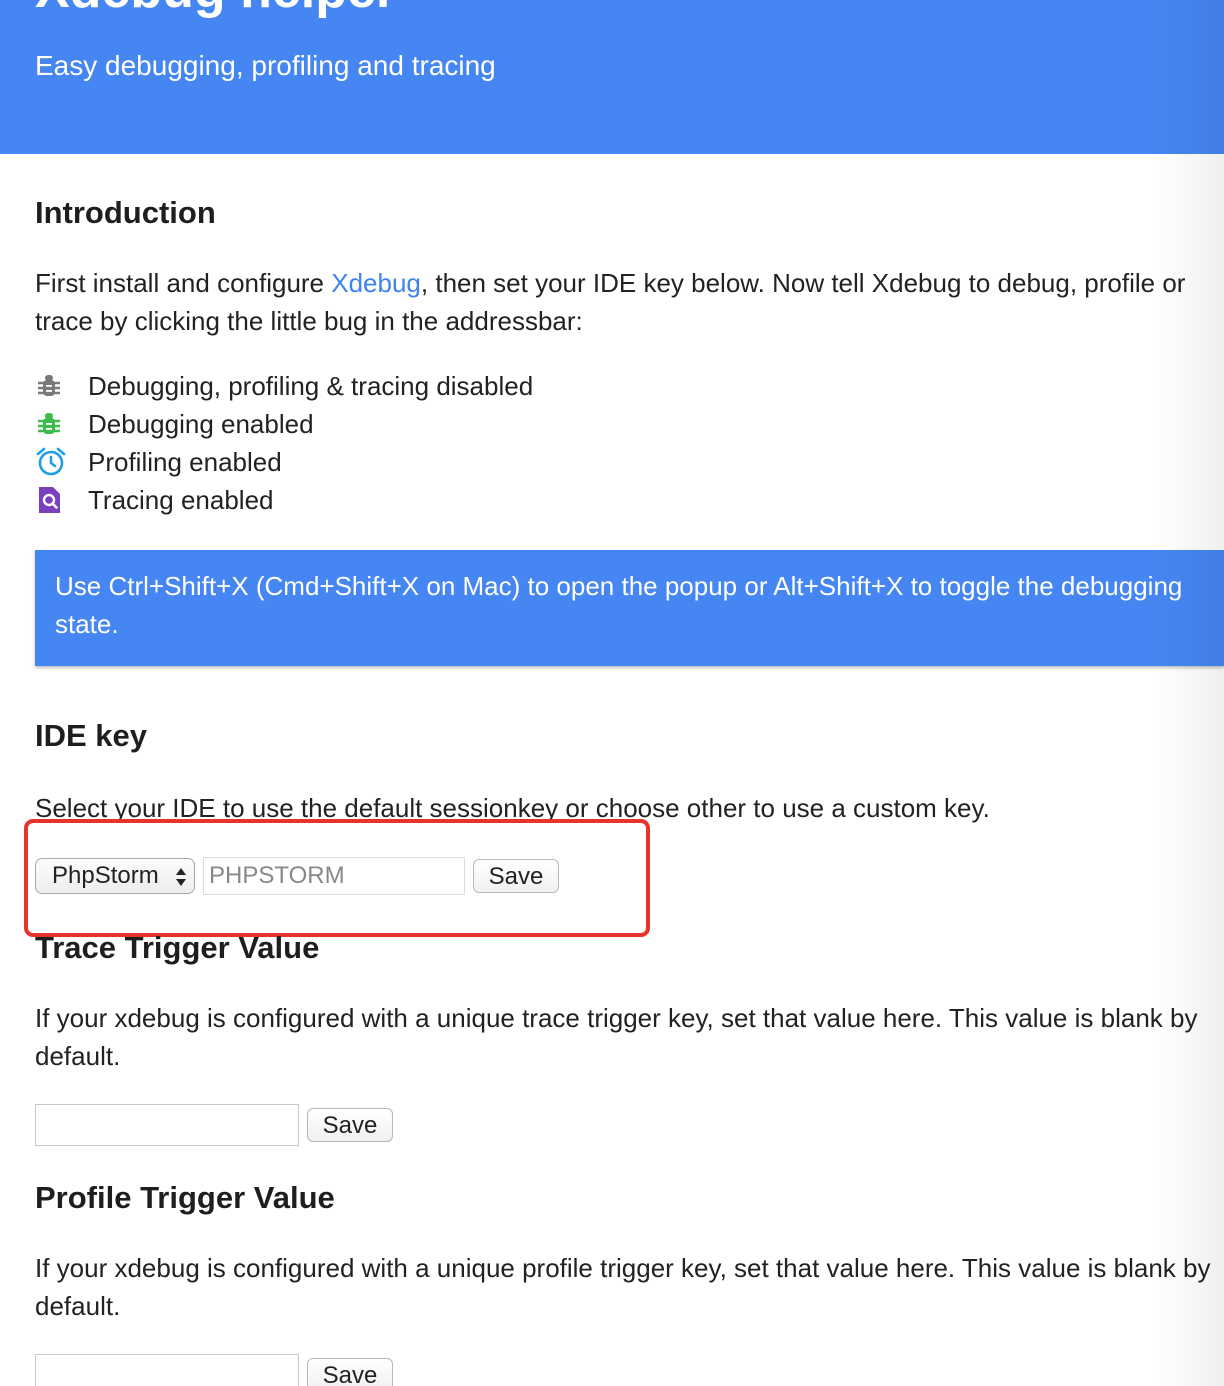 The image size is (1224, 1386). What do you see at coordinates (53, 500) in the screenshot?
I see `file-search-icon` at bounding box center [53, 500].